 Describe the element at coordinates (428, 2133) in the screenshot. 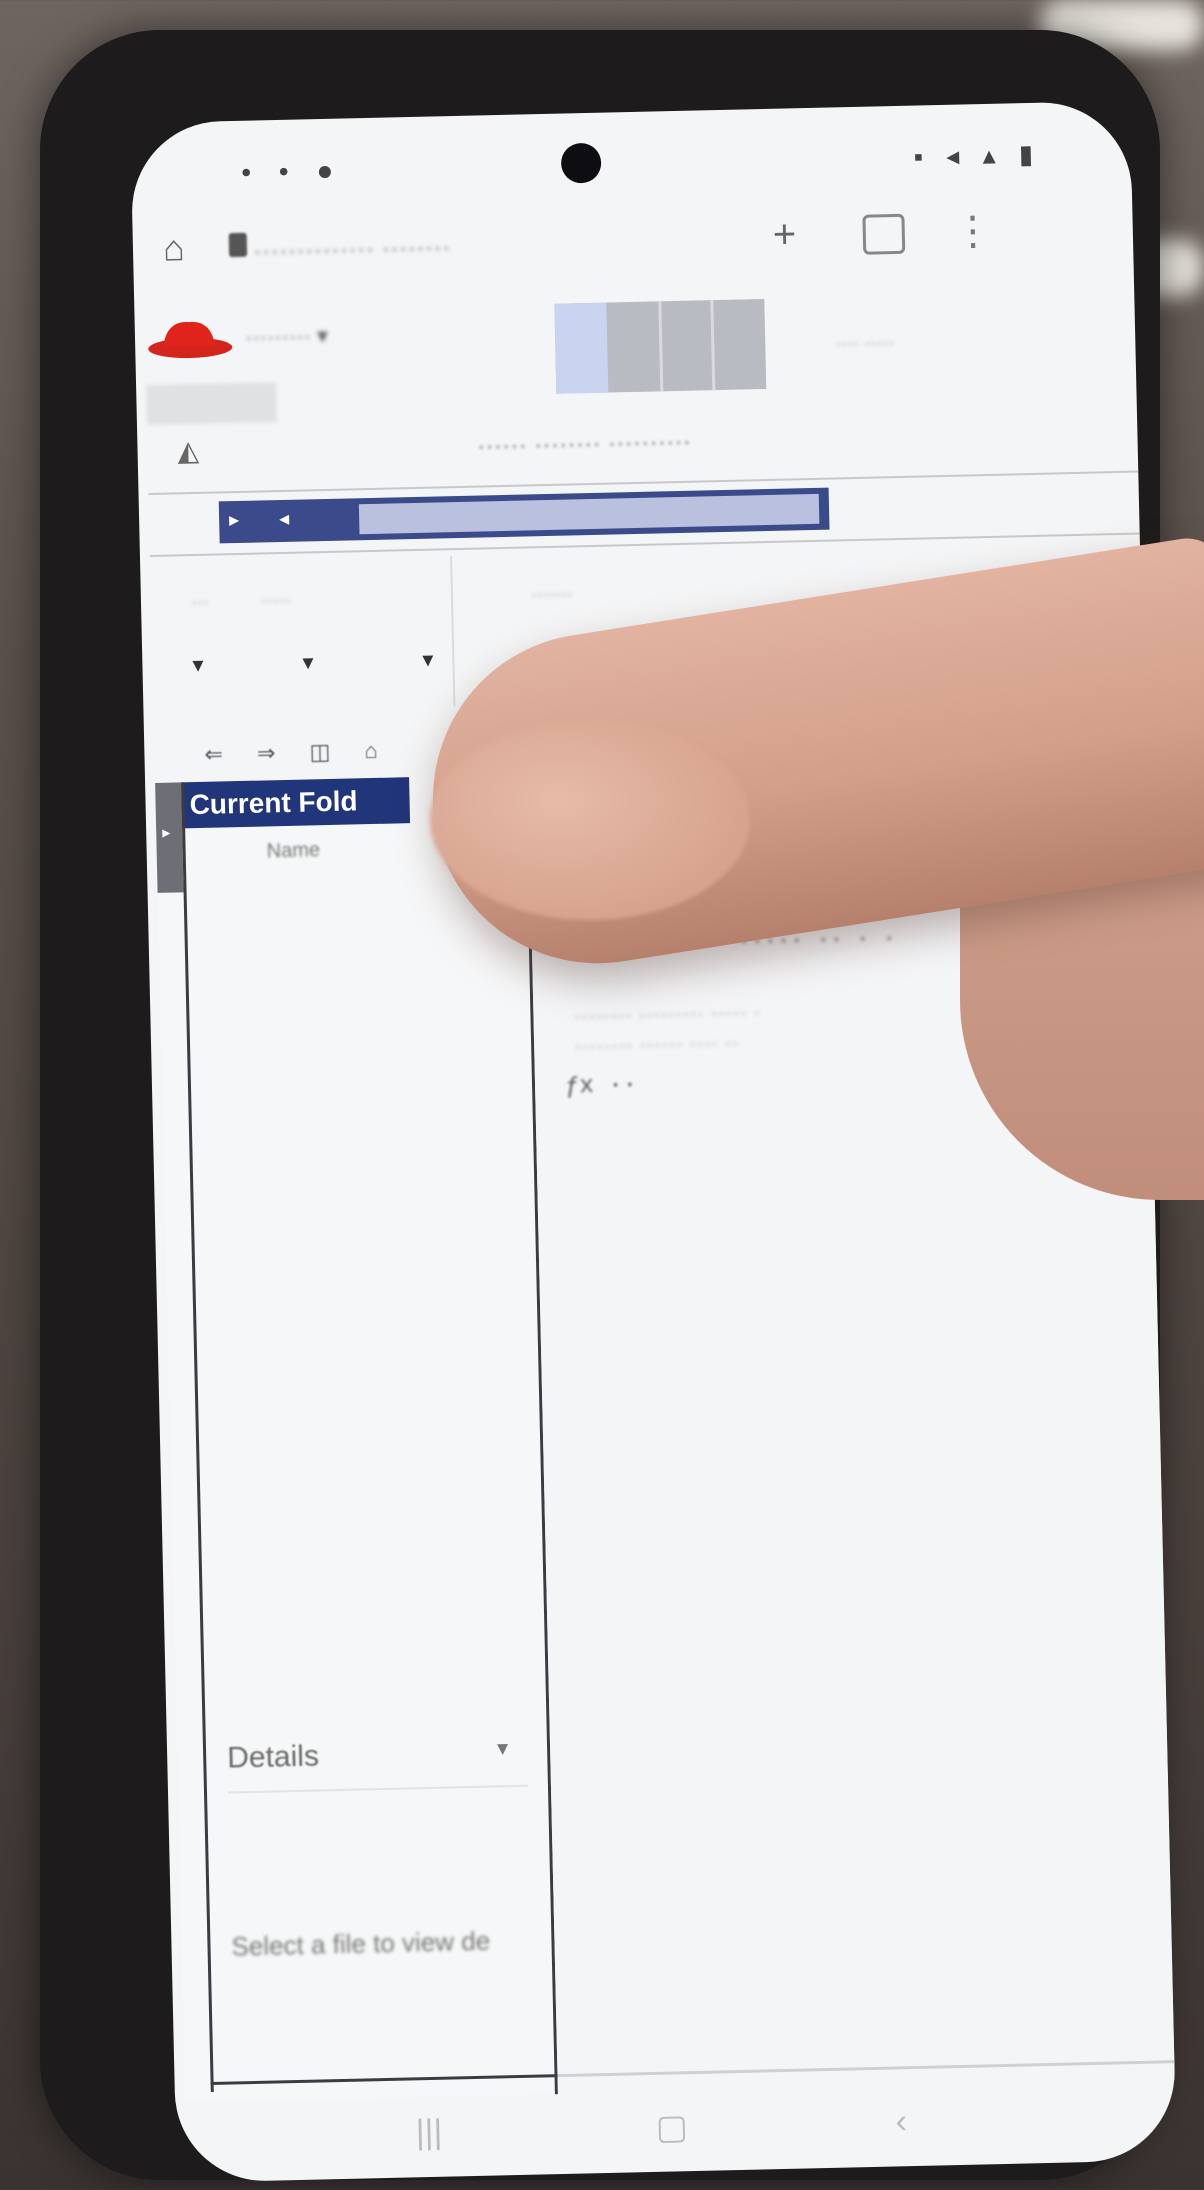

I see `recent-apps-icon: |||` at that location.